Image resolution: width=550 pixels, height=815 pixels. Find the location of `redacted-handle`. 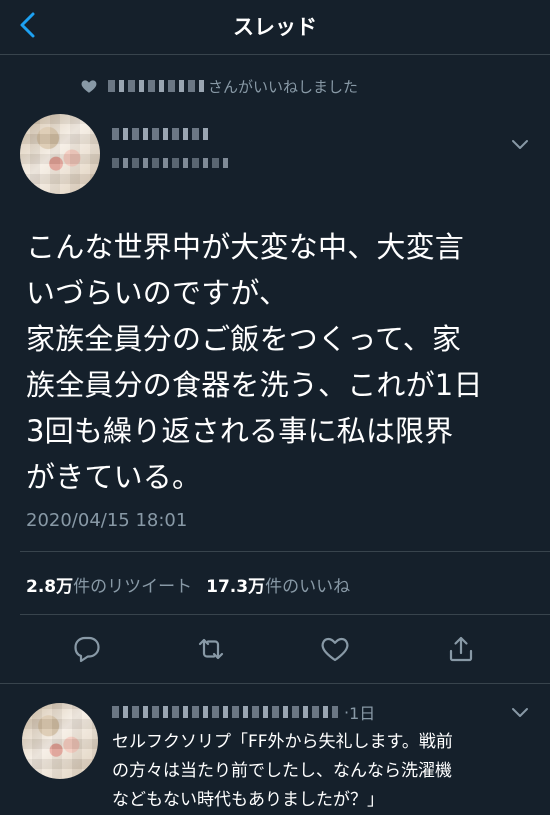

redacted-handle is located at coordinates (170, 163).